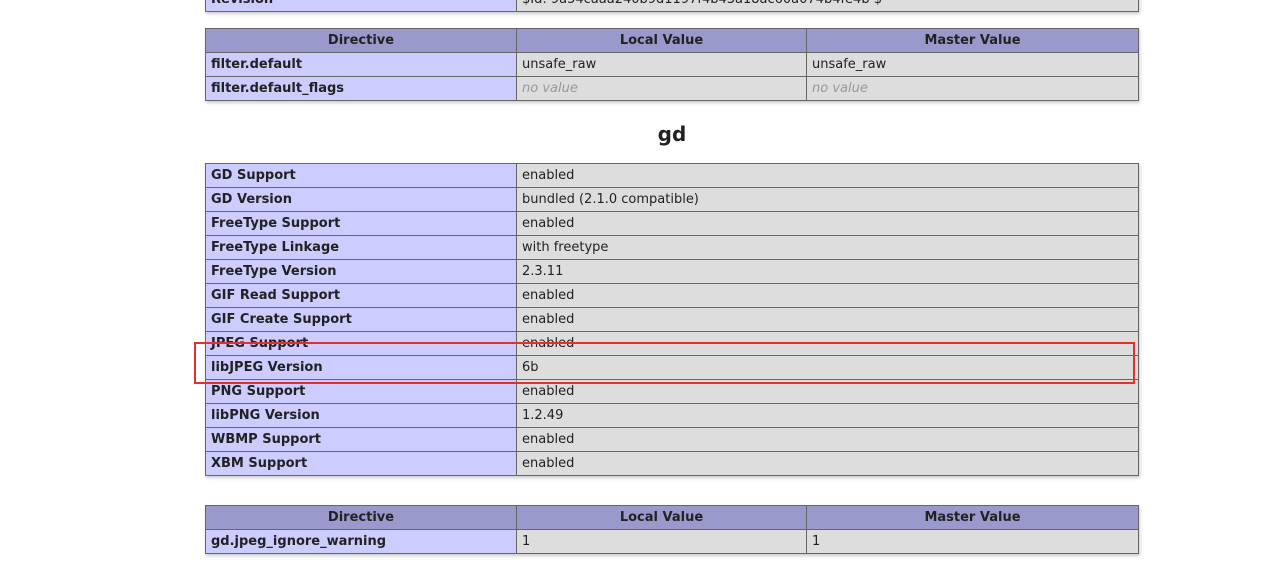 This screenshot has height=567, width=1271. I want to click on master-value: unsafe_raw, so click(972, 64).